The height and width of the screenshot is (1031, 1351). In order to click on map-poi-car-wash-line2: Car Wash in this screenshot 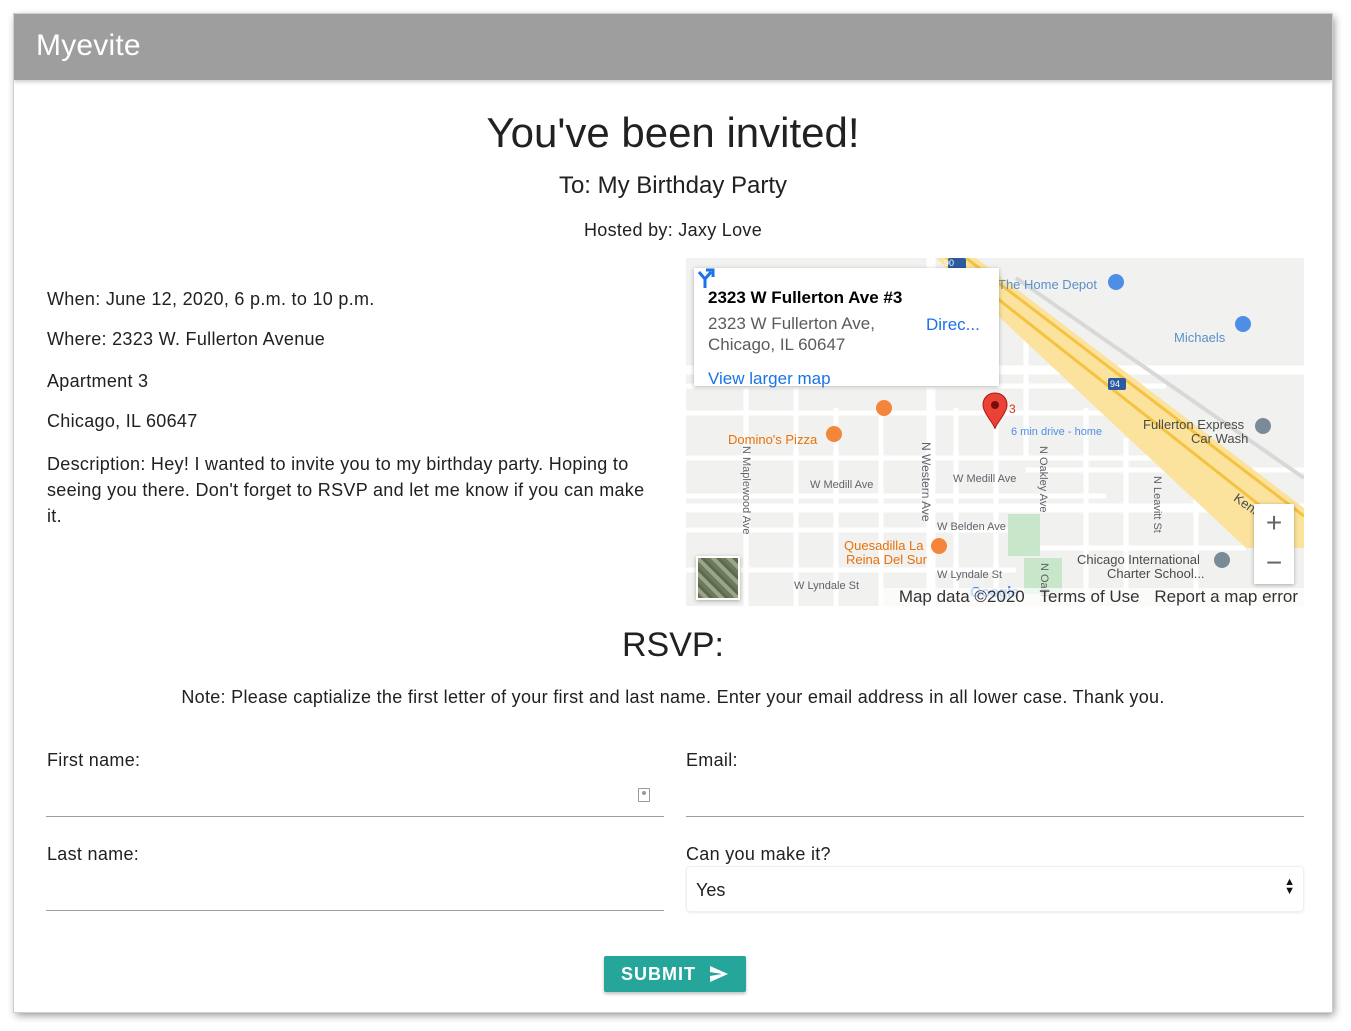, I will do `click(1219, 439)`.